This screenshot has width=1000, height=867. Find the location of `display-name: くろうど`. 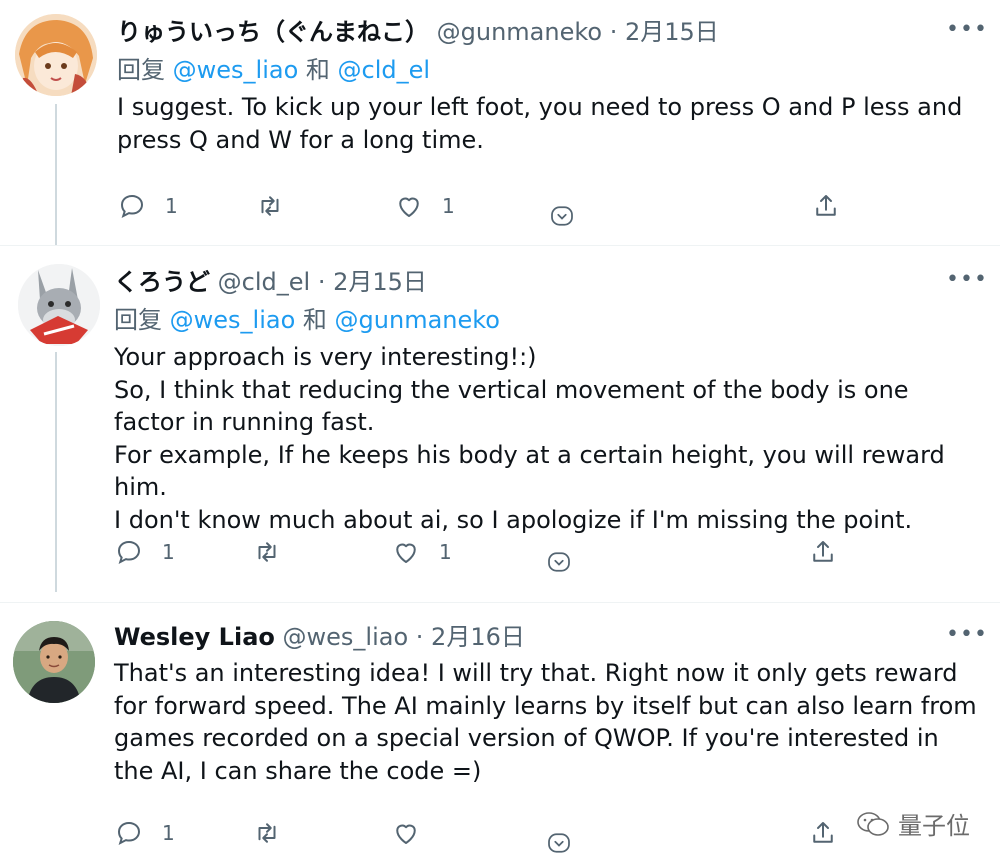

display-name: くろうど is located at coordinates (162, 282).